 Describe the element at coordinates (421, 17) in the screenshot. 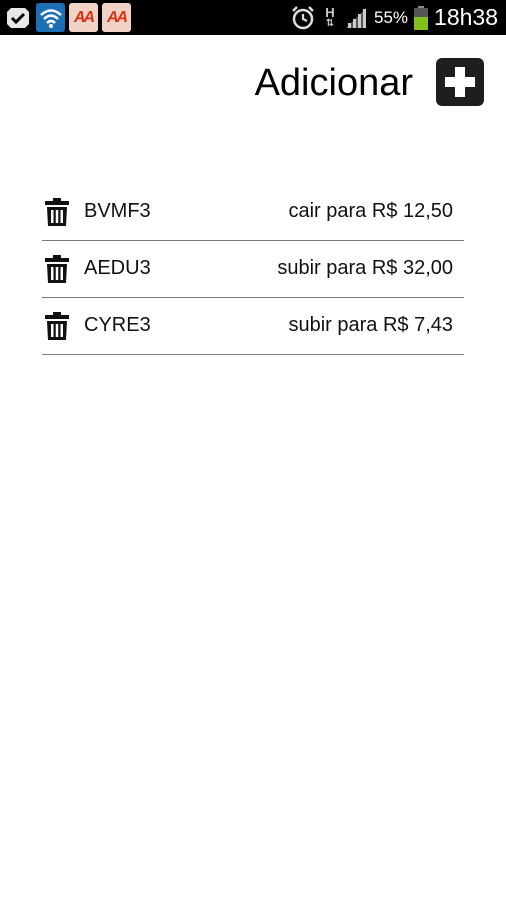

I see `battery-icon` at that location.